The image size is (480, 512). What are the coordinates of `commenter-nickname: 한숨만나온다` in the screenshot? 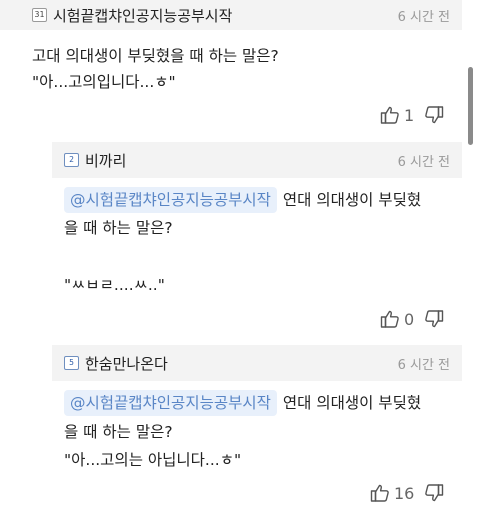 It's located at (126, 363).